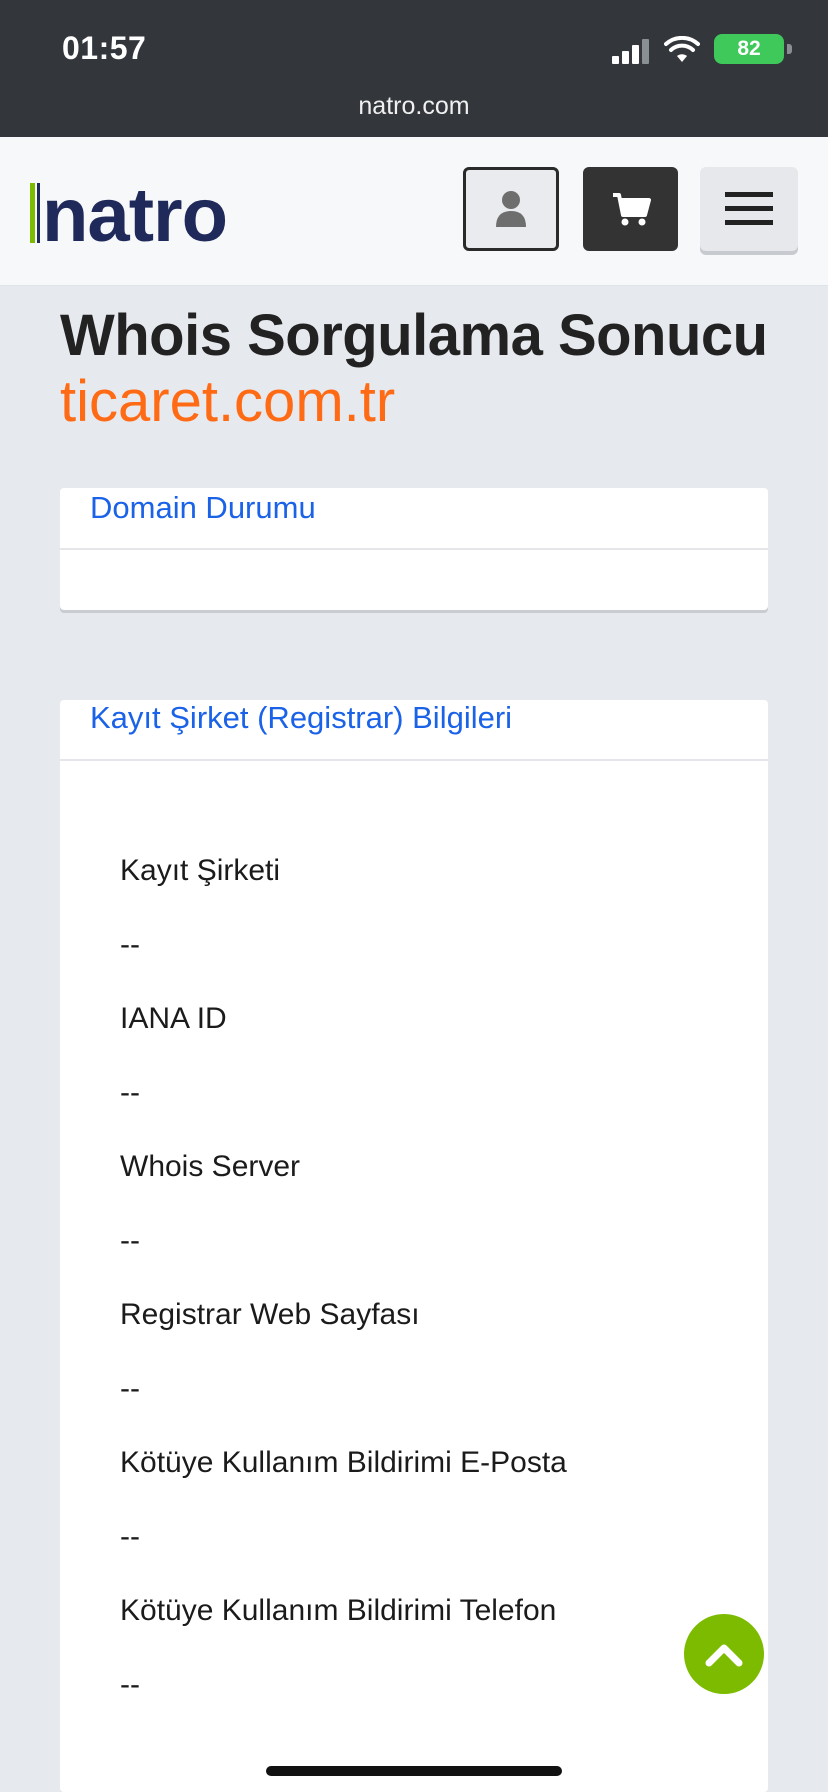 The height and width of the screenshot is (1792, 828). I want to click on menu-button, so click(749, 209).